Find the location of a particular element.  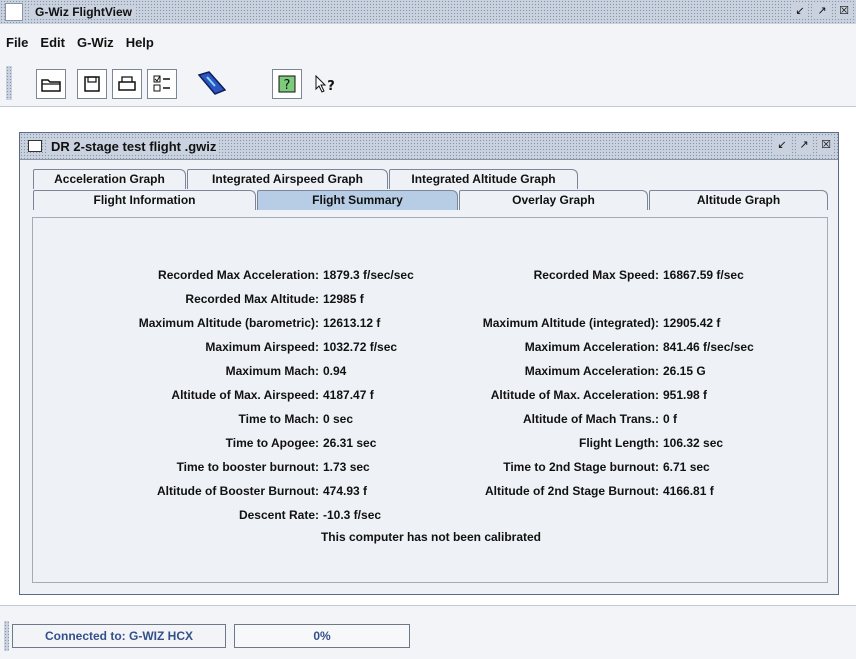

summary-value: 12905.42 f is located at coordinates (692, 323).